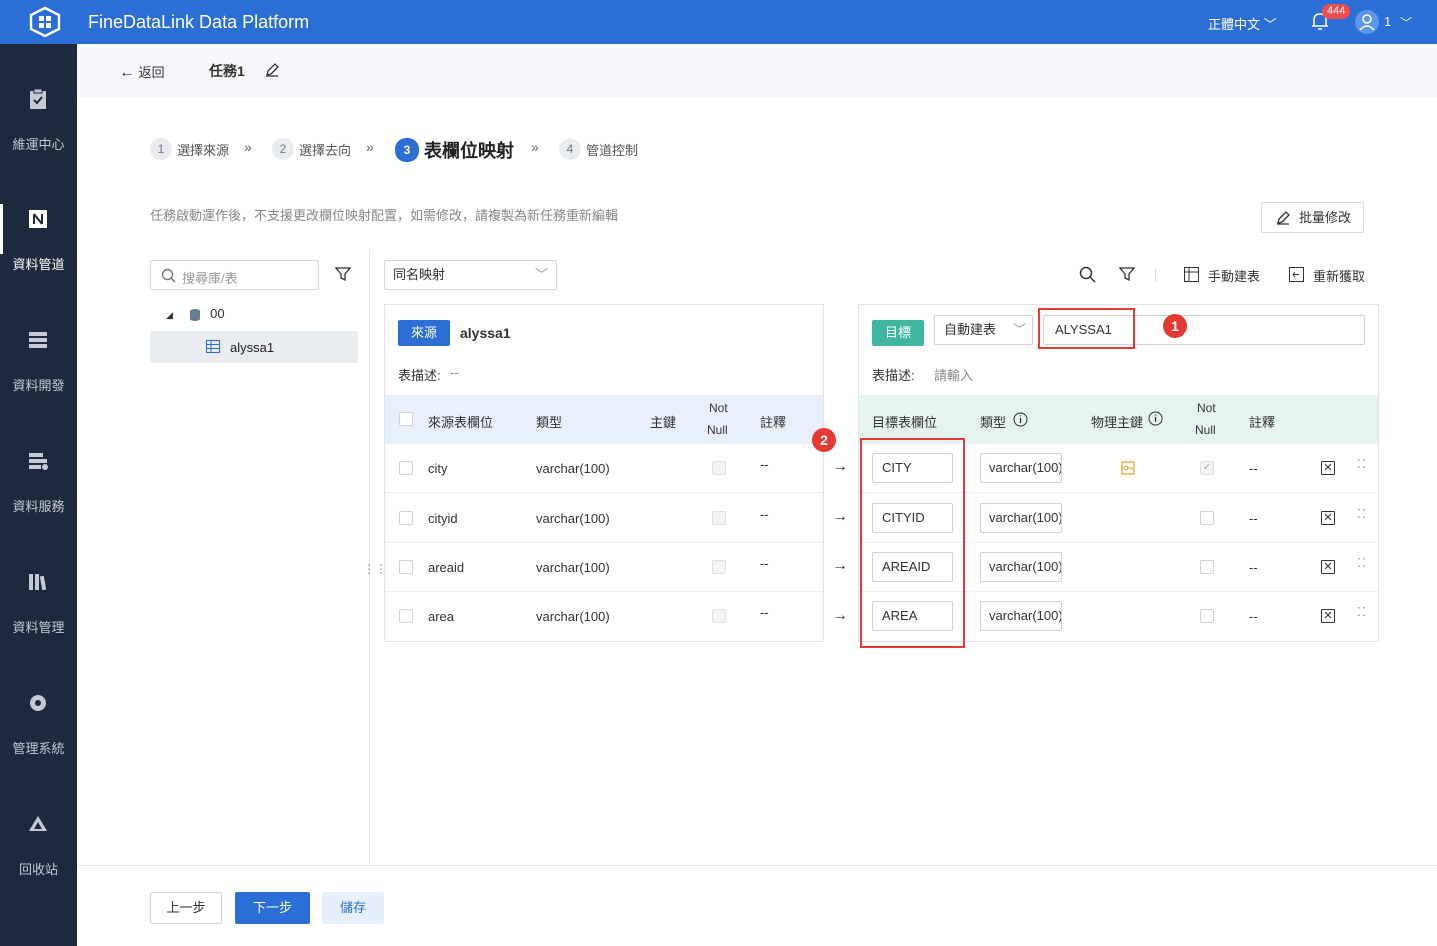 The width and height of the screenshot is (1437, 946). What do you see at coordinates (1296, 274) in the screenshot?
I see `refresh-icon` at bounding box center [1296, 274].